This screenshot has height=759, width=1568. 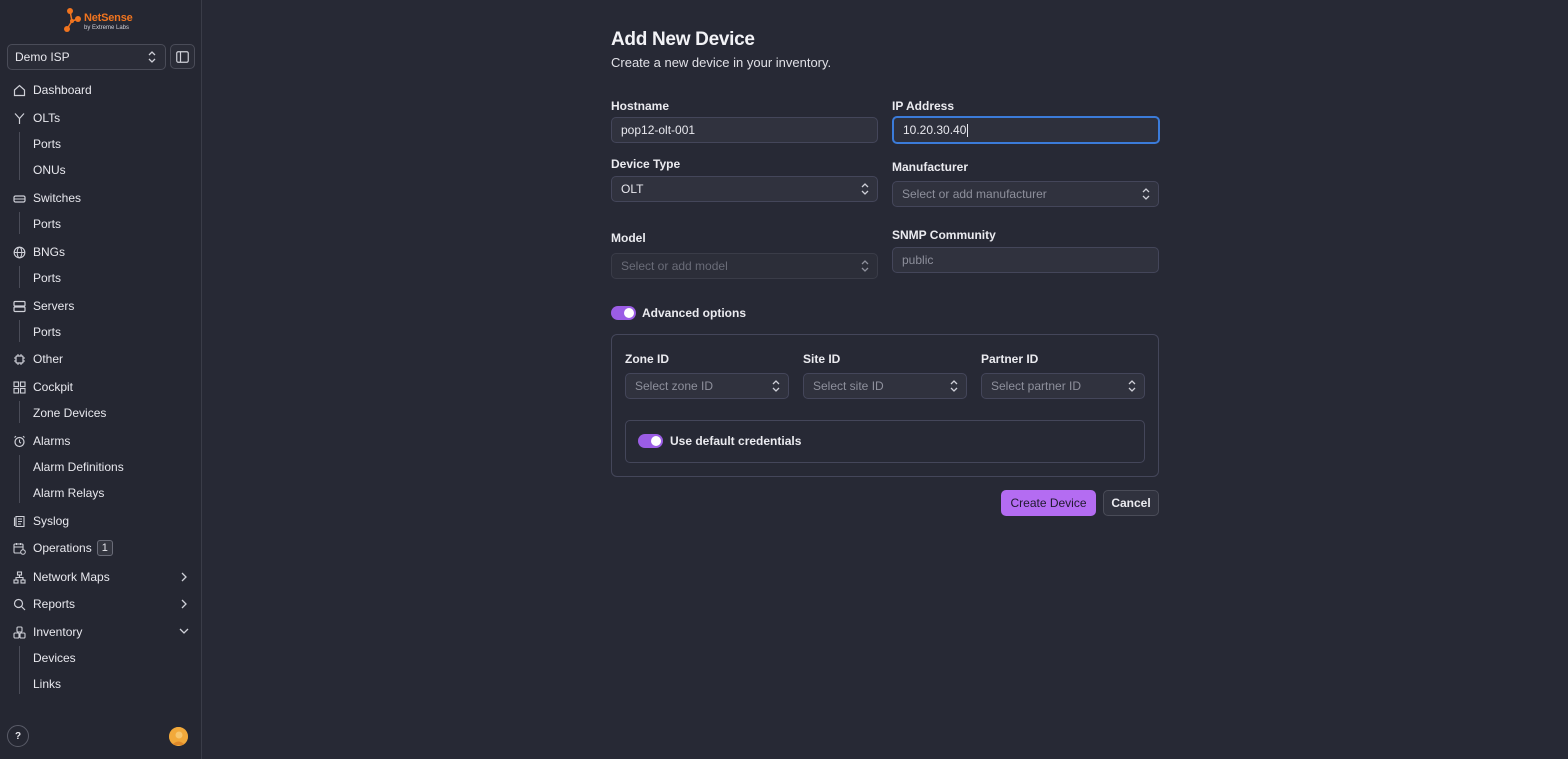 I want to click on brand-name: NetSense, so click(x=108, y=18).